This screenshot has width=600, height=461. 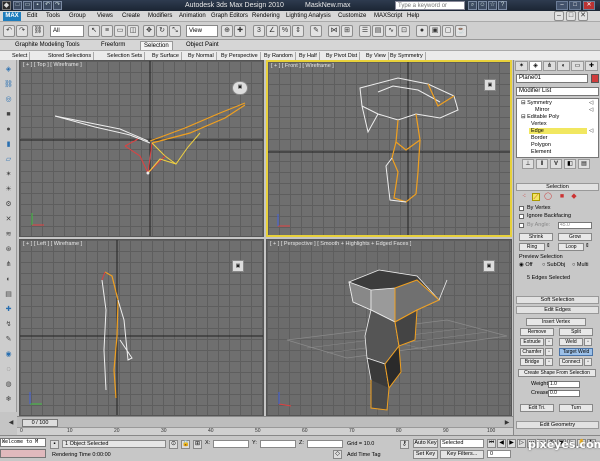 What do you see at coordinates (265, 431) in the screenshot?
I see `track-bar: 0 10 20 30 40 50 60 70 80 90 100` at bounding box center [265, 431].